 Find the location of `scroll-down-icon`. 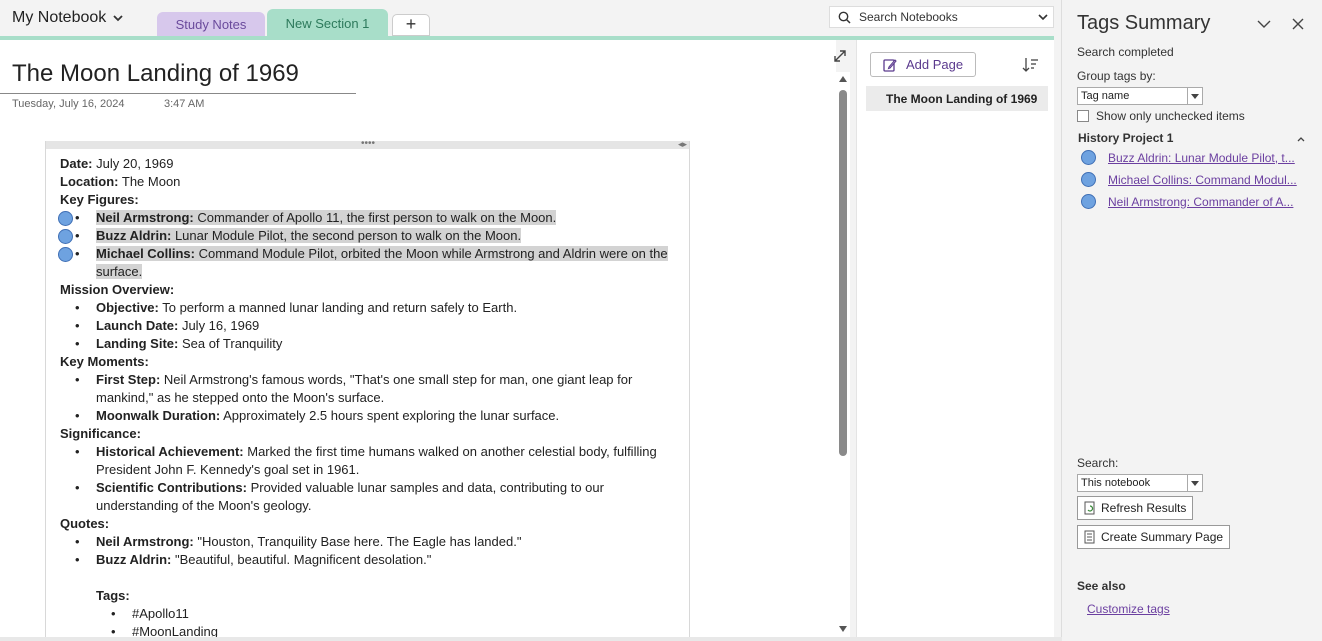

scroll-down-icon is located at coordinates (843, 629).